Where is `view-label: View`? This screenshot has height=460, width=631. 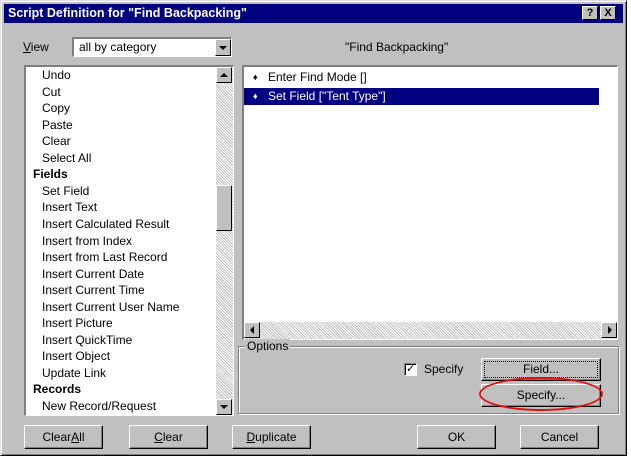
view-label: View is located at coordinates (36, 47).